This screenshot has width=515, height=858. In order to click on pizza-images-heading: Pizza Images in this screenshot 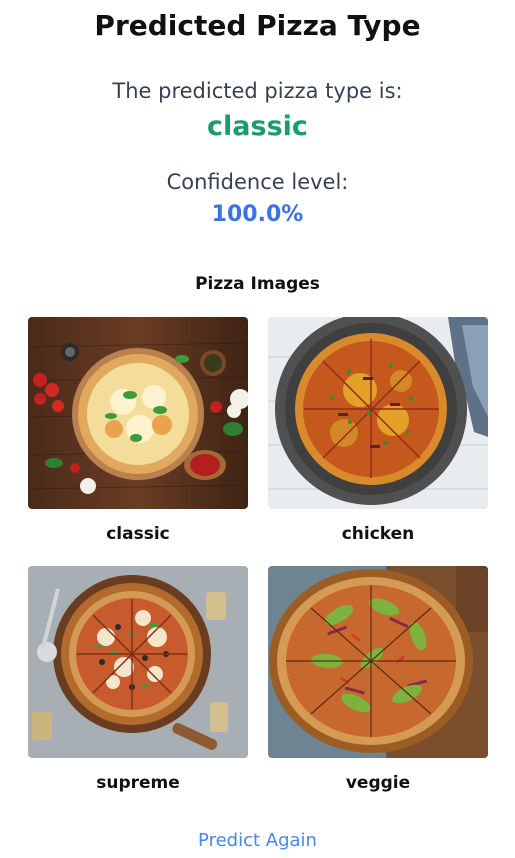, I will do `click(257, 284)`.